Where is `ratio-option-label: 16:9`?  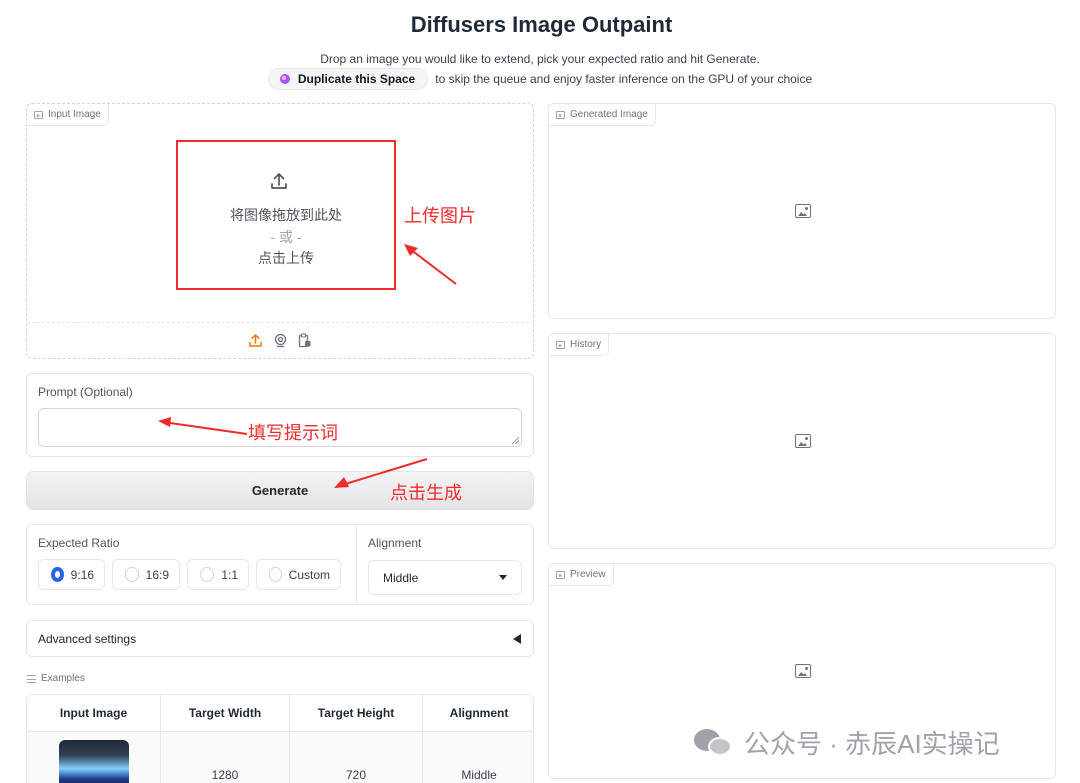 ratio-option-label: 16:9 is located at coordinates (157, 574).